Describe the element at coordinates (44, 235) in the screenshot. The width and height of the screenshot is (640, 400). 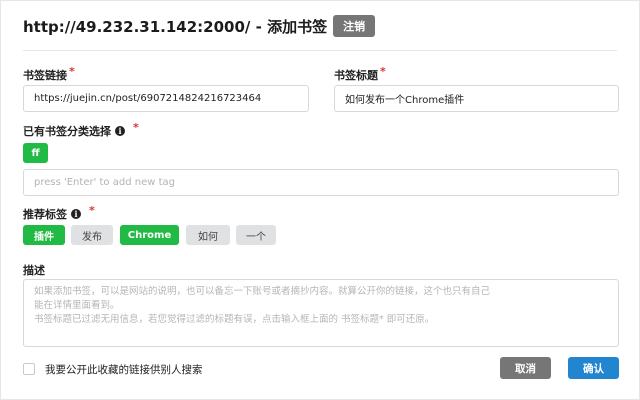
I see `recommended-tag: 插件` at that location.